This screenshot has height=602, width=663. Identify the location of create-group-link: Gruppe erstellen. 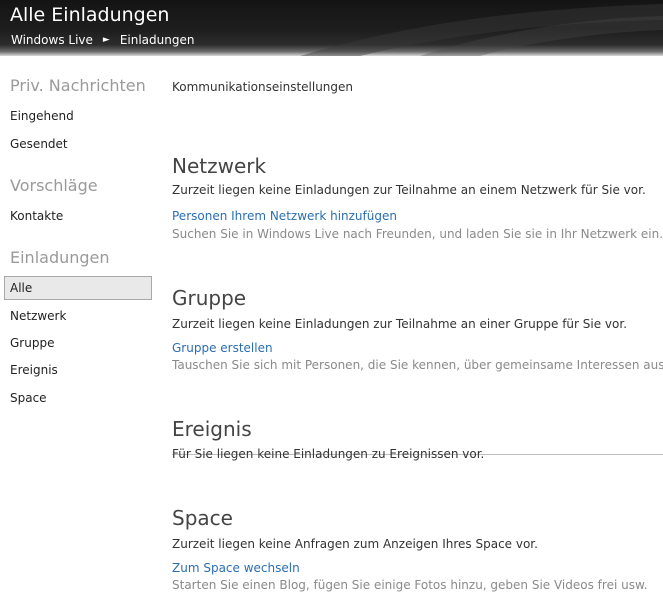
(222, 348).